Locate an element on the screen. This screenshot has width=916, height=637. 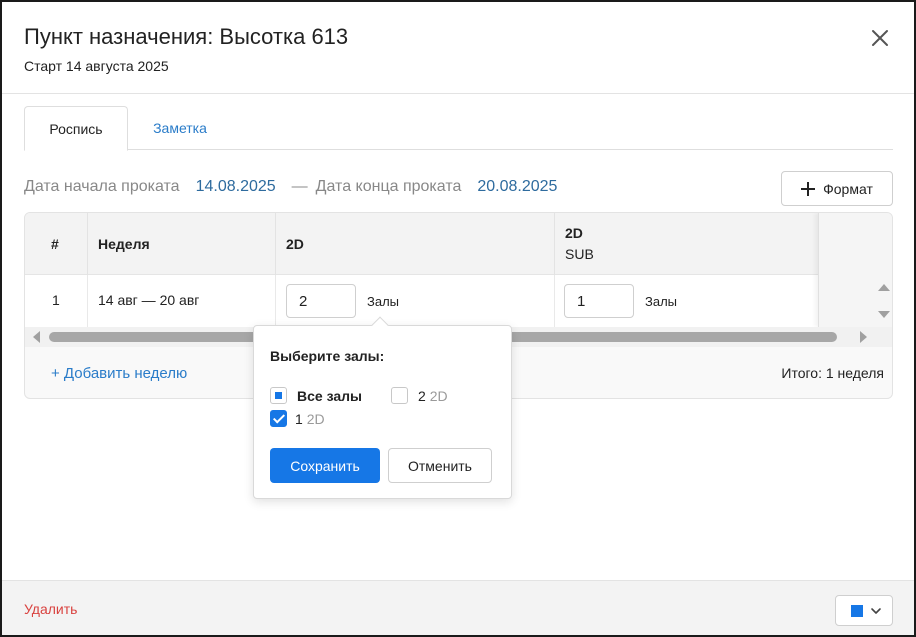
popover-title: Выберите залы: is located at coordinates (327, 356).